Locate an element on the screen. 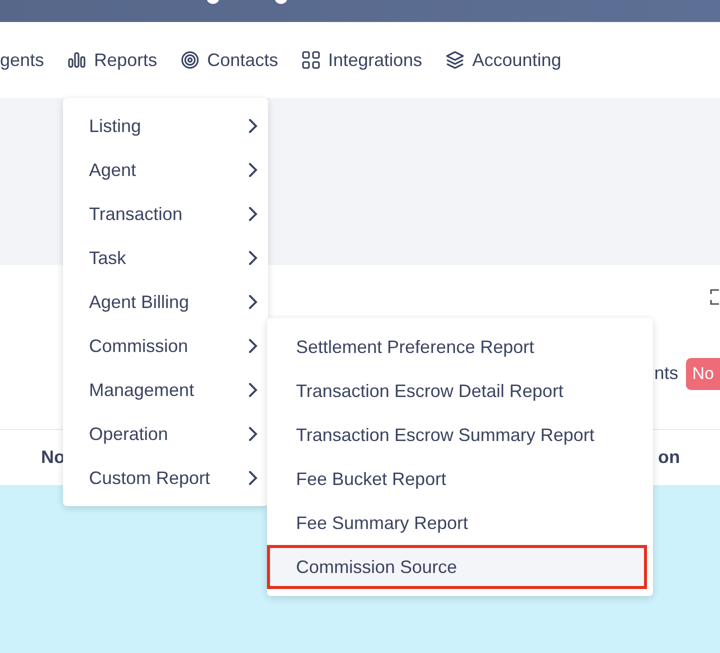  submenu-item: Transaction Escrow Detail Report is located at coordinates (457, 391).